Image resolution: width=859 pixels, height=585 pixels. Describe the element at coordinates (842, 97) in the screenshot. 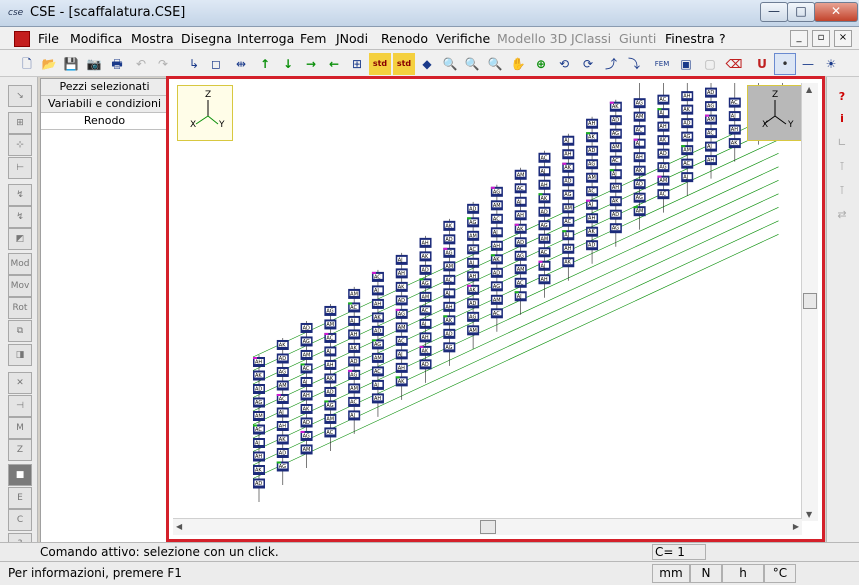

I see `question-icon: ?` at that location.